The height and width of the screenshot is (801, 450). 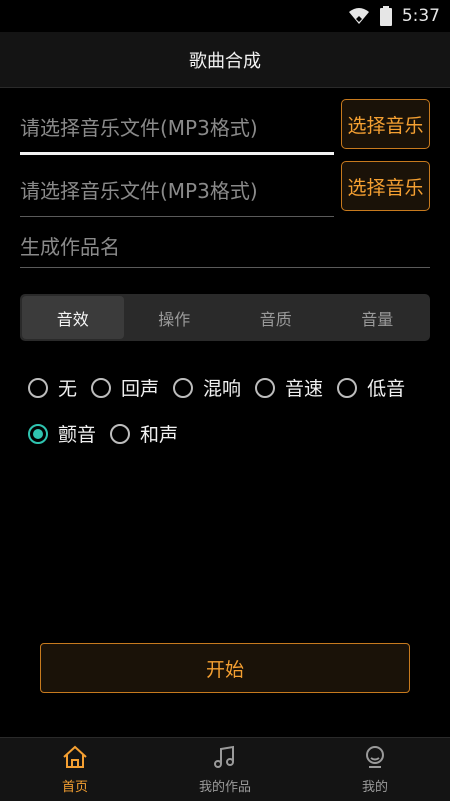 I want to click on nav-mine-label: 我的, so click(x=374, y=787).